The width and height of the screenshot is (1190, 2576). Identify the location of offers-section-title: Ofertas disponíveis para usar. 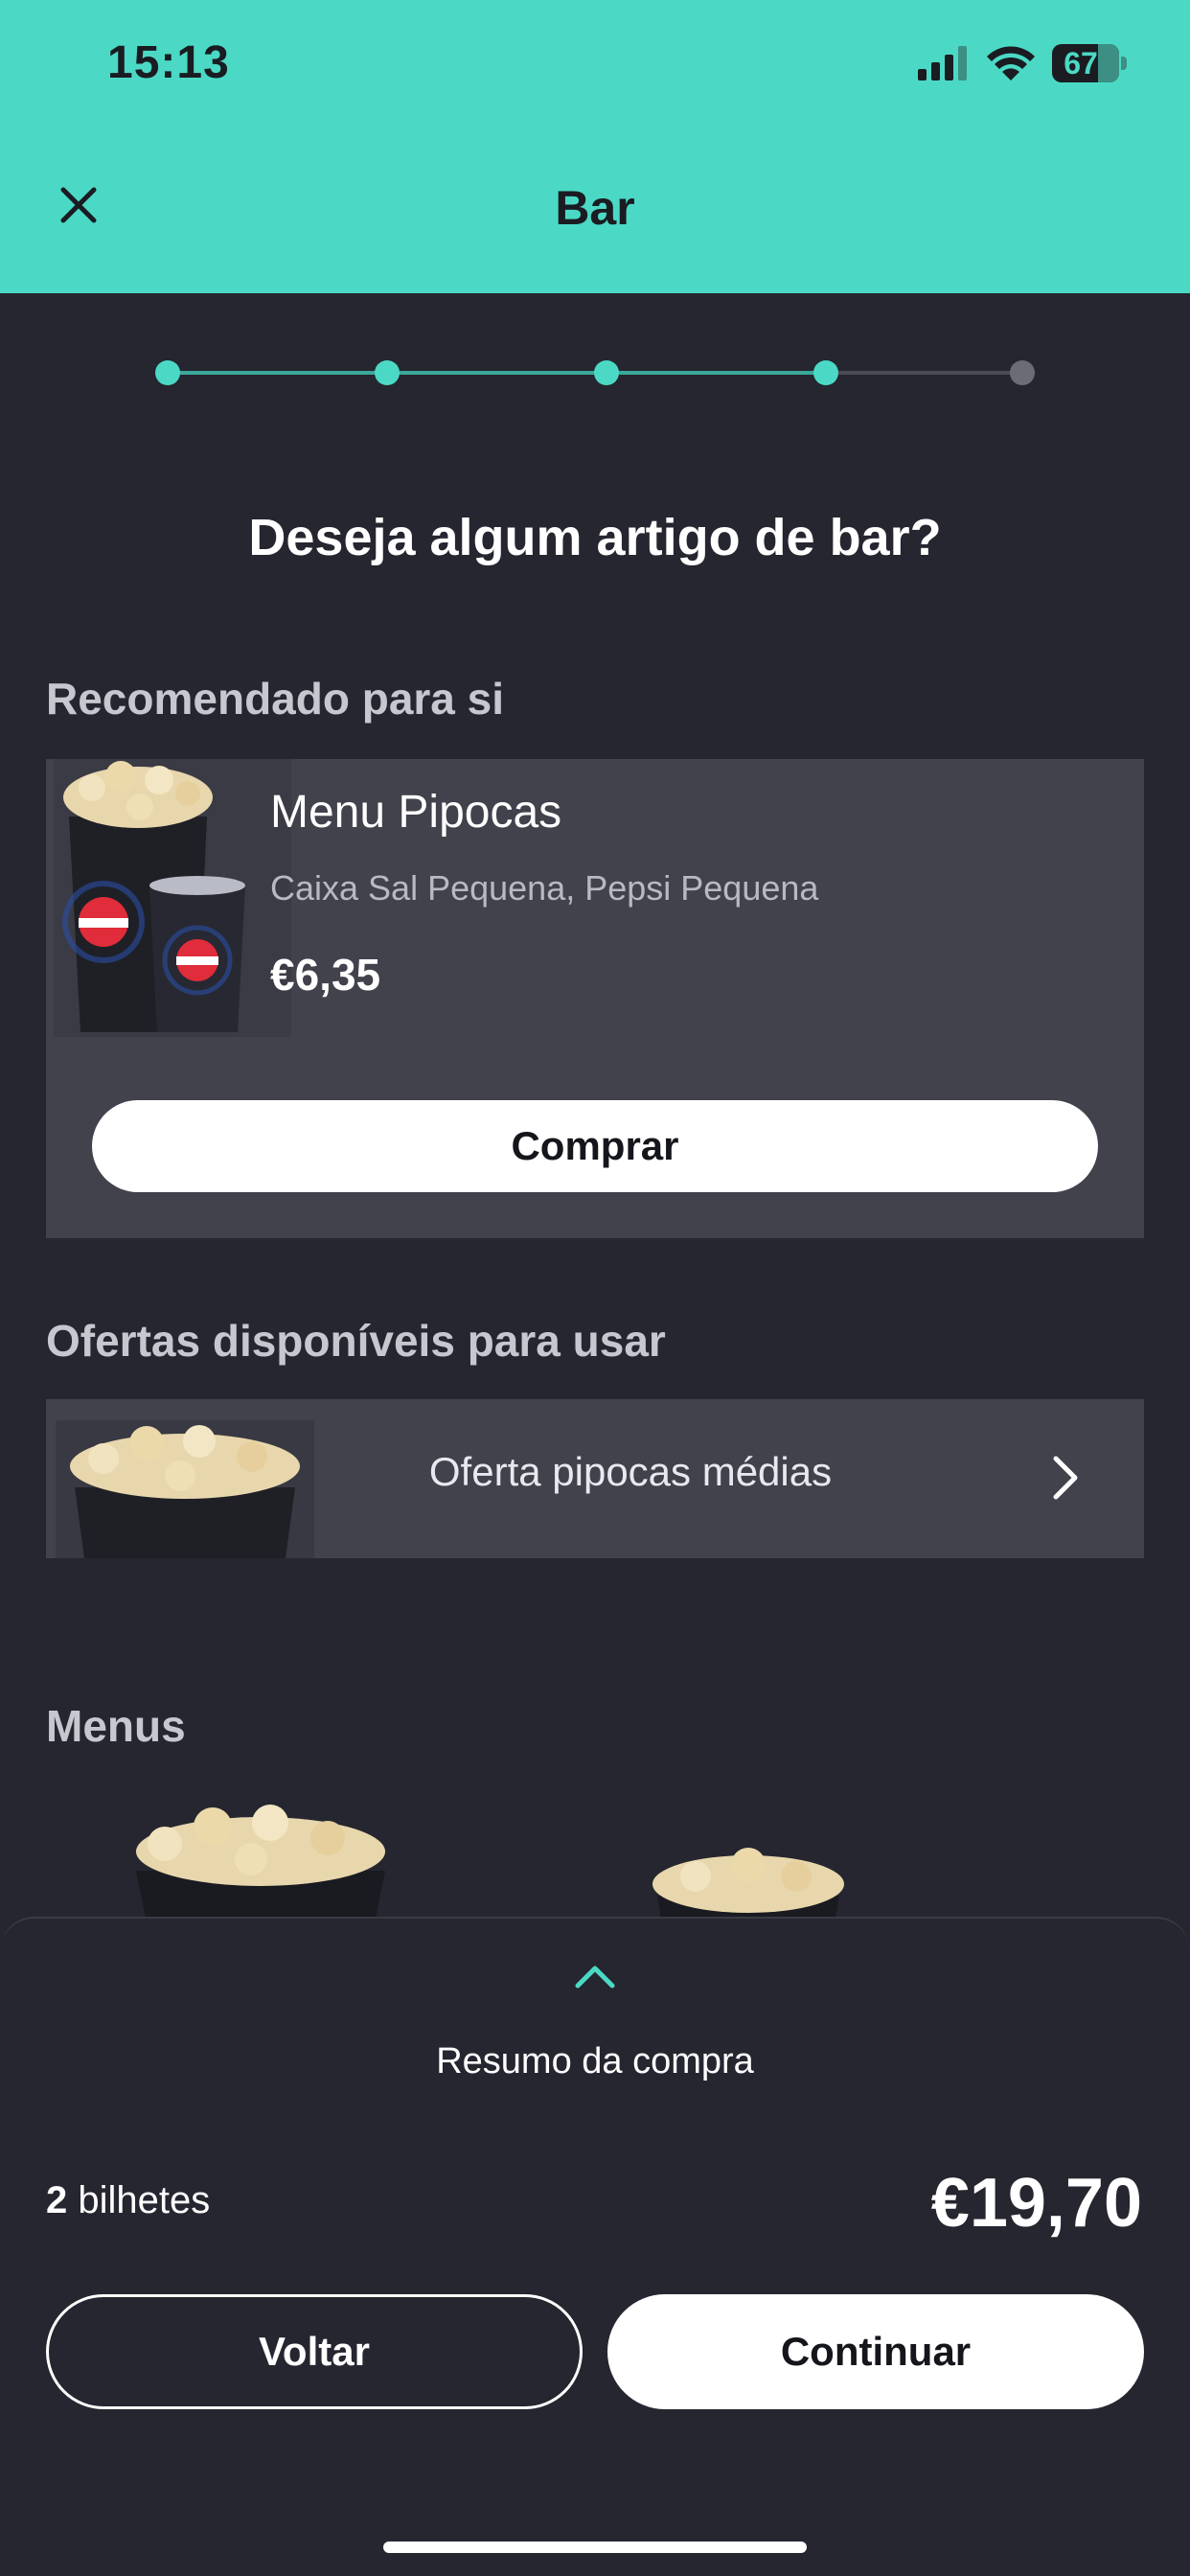
(356, 1341).